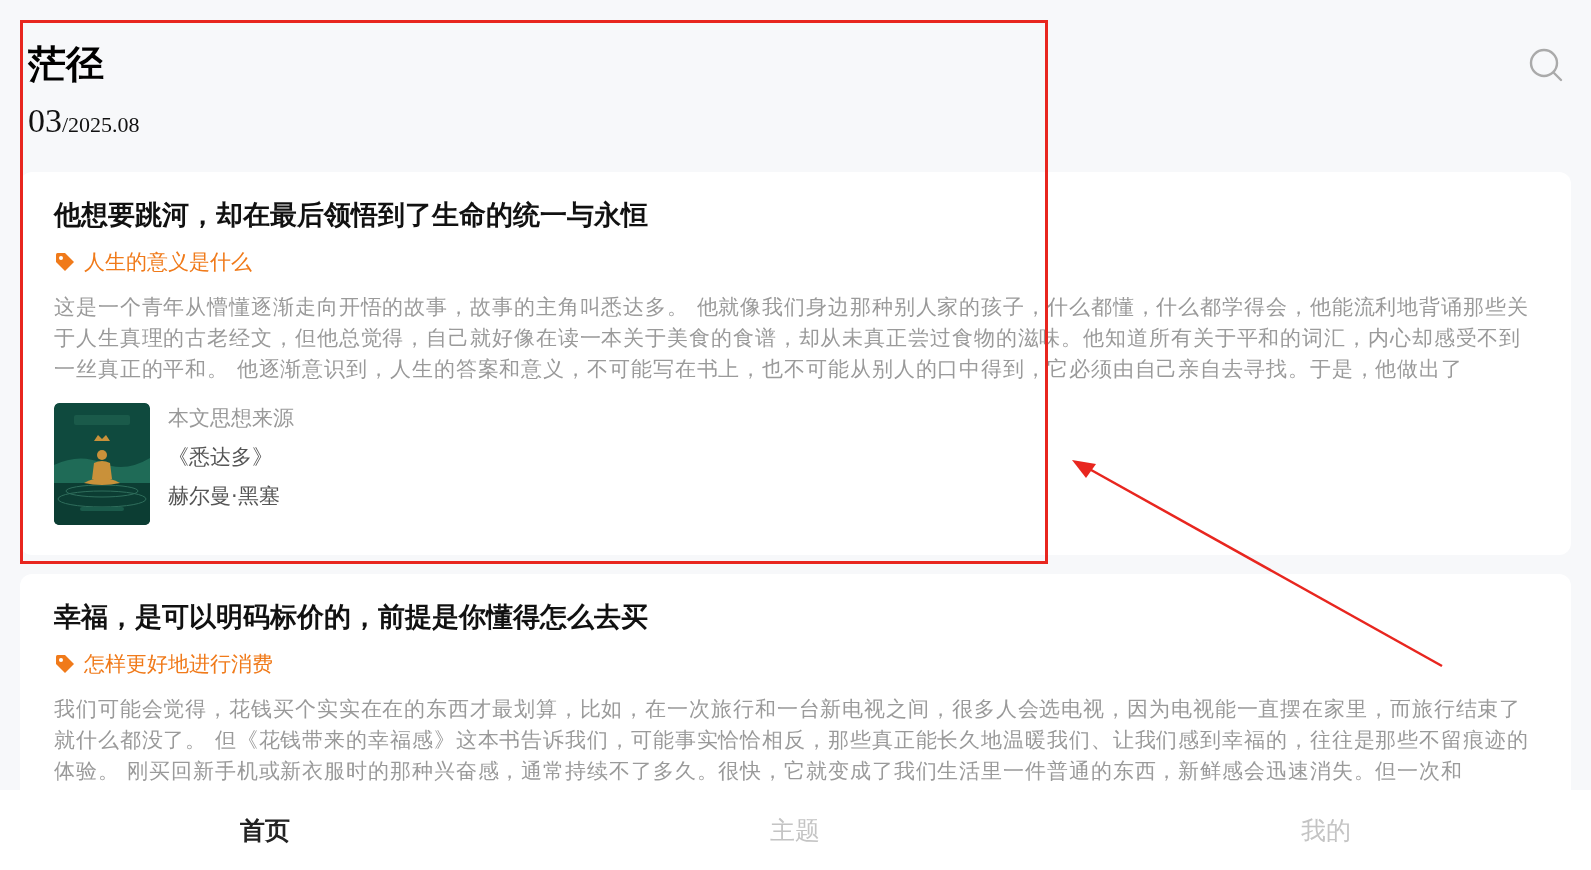 This screenshot has height=870, width=1591. I want to click on article-excerpt: 我们可能会觉得，花钱买个实实在在的东西才最划算，比如，在一次旅行和一台新电视之间，很多人会选电视，因为电视能一直摆在家里，而旅行结束了就什么都没了。 但《花钱带来的幸福感》这本书告诉我们，可能事实恰恰相反，那些真正能长久地温暖我们、让我们感到幸福的，往往是那些不留痕迹的体验。 刚买回新手机或新衣服时的那种兴奋感，通常持续不了多久。很快，它就变成了我们生活里一件普通的东西，新鲜感会迅速消失。但一次和, so click(792, 740).